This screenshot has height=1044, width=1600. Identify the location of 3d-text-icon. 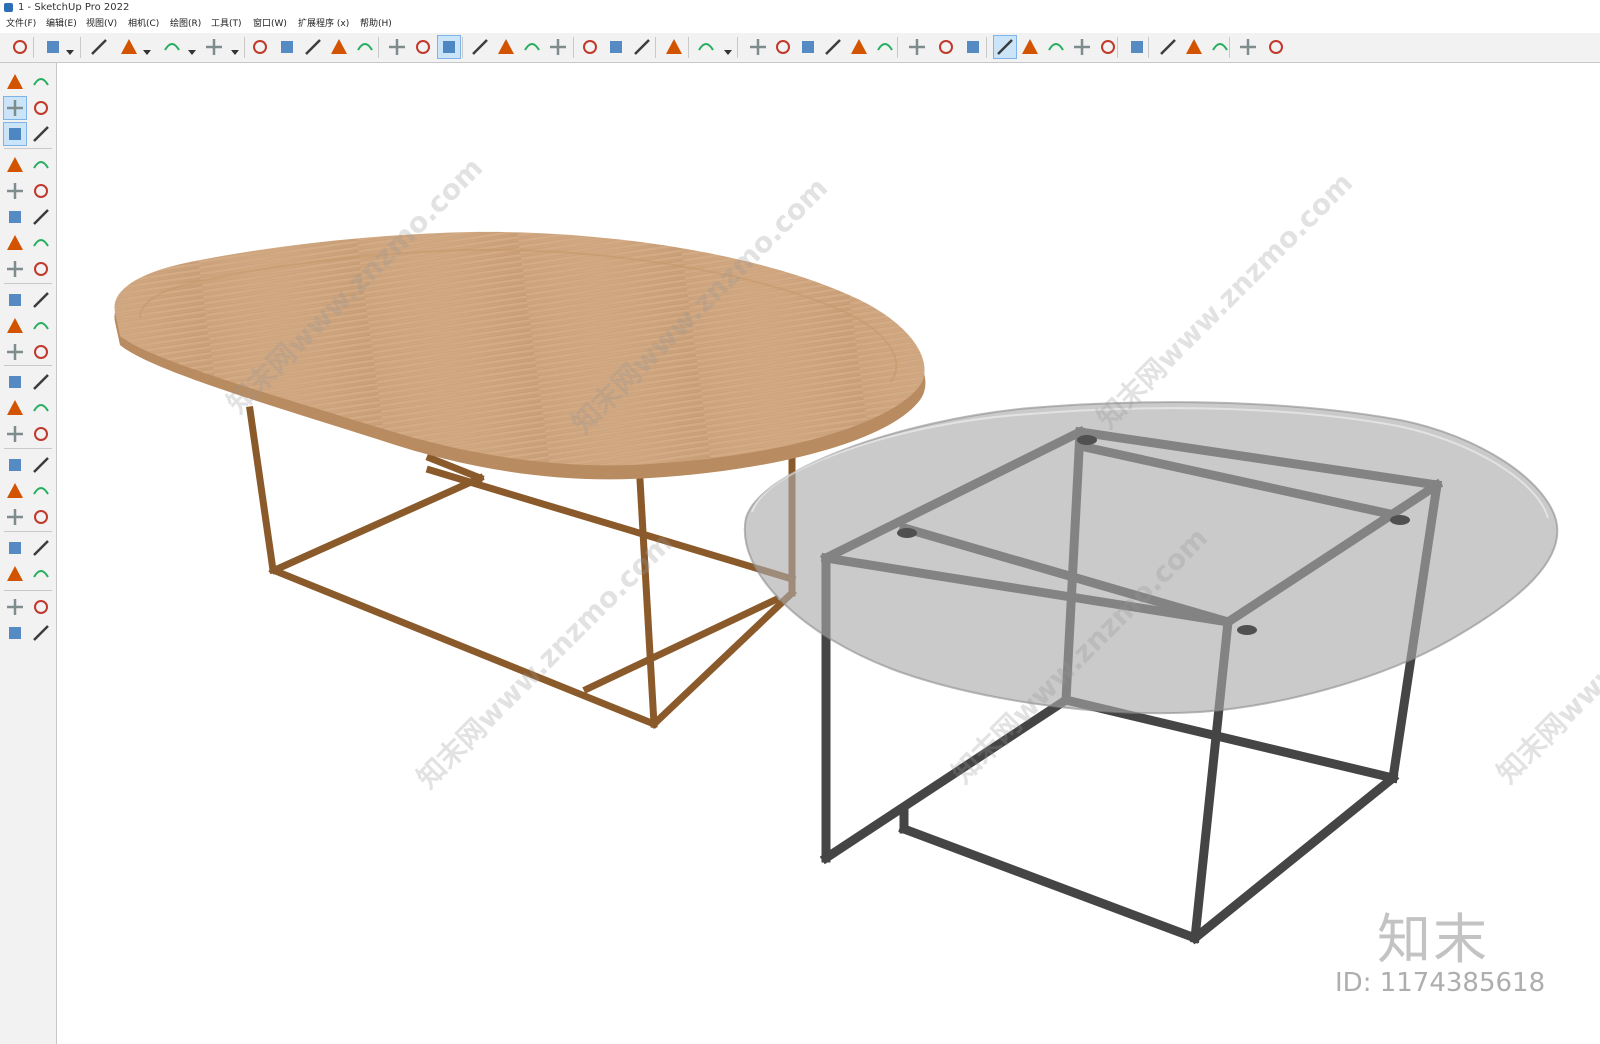
(41, 434).